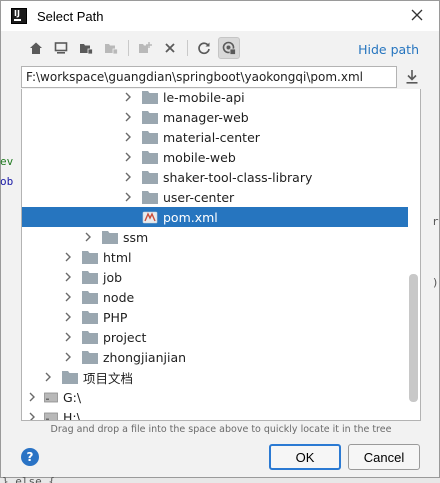 Image resolution: width=440 pixels, height=483 pixels. I want to click on download-icon, so click(412, 77).